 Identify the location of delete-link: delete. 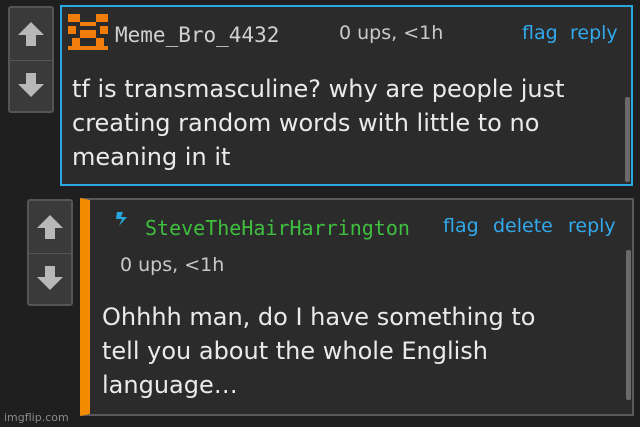
(523, 226).